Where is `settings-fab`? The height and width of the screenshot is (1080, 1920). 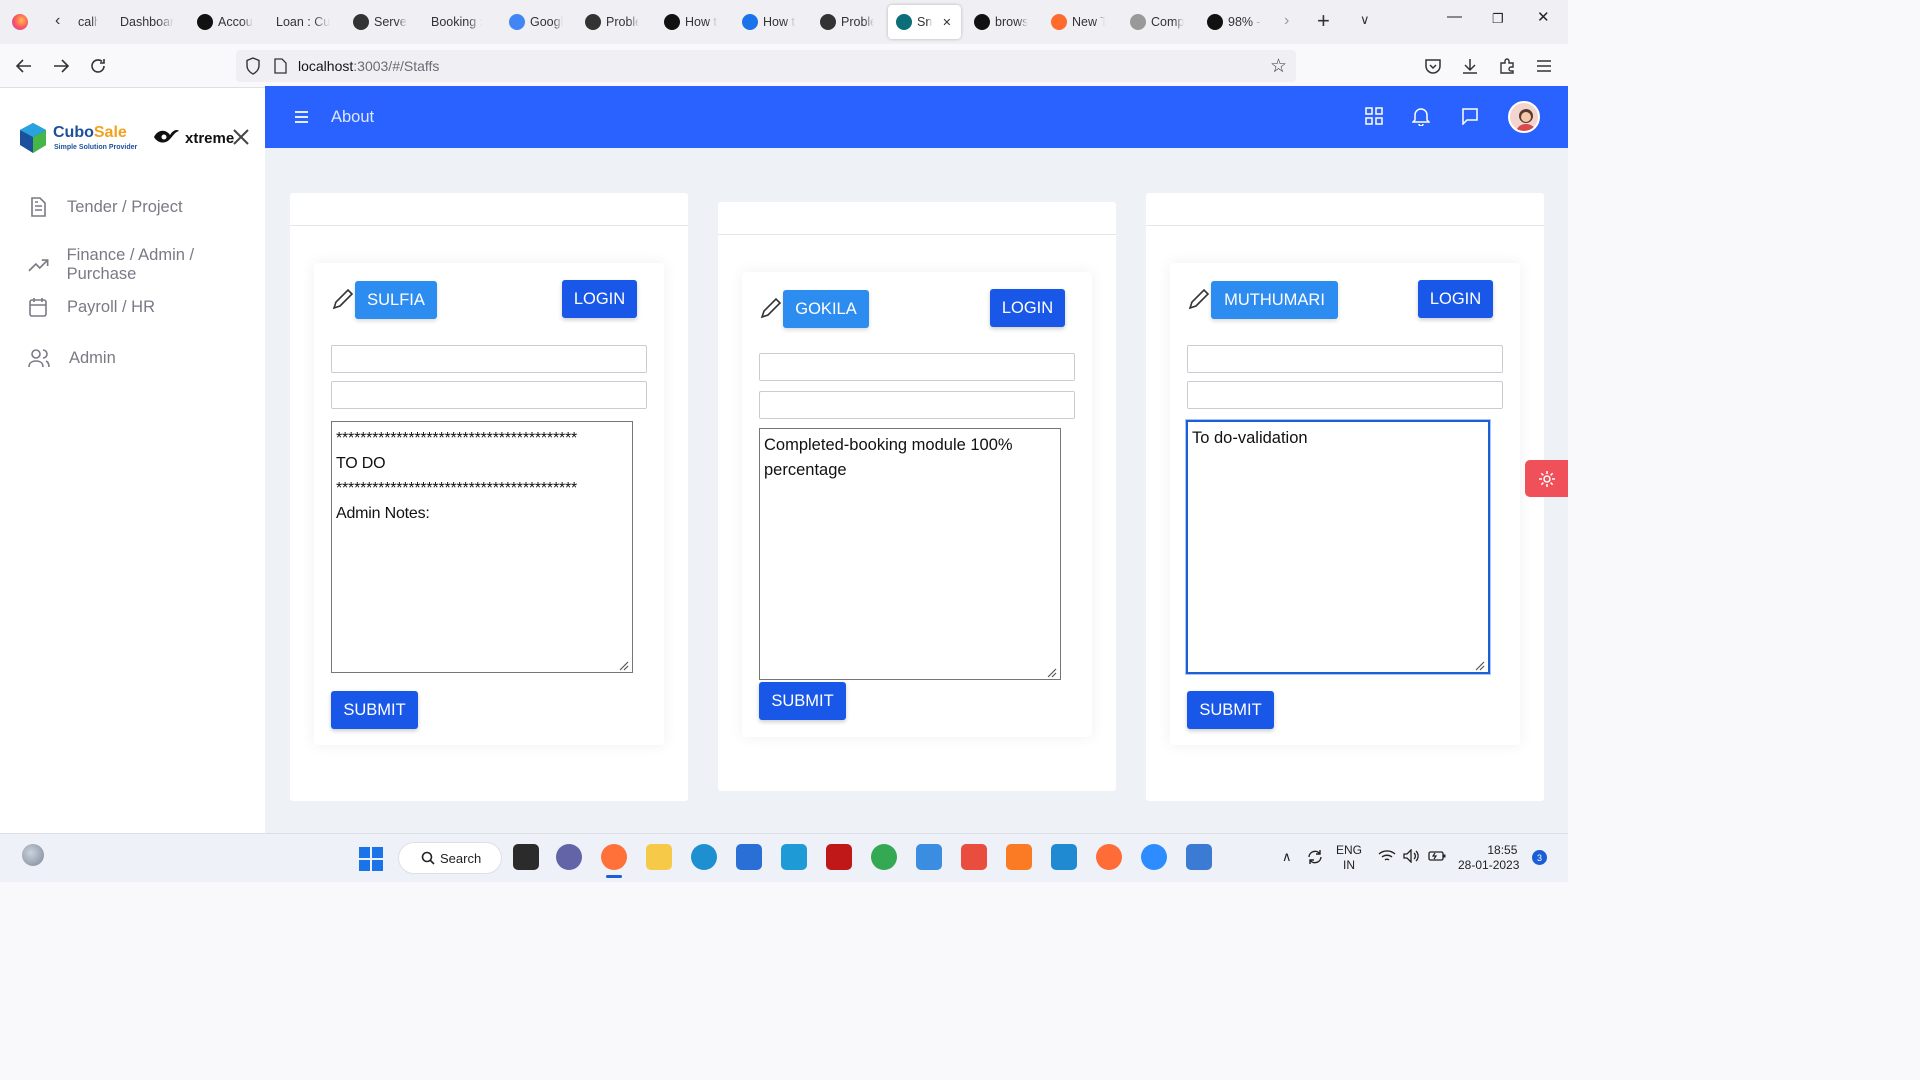
settings-fab is located at coordinates (1546, 478).